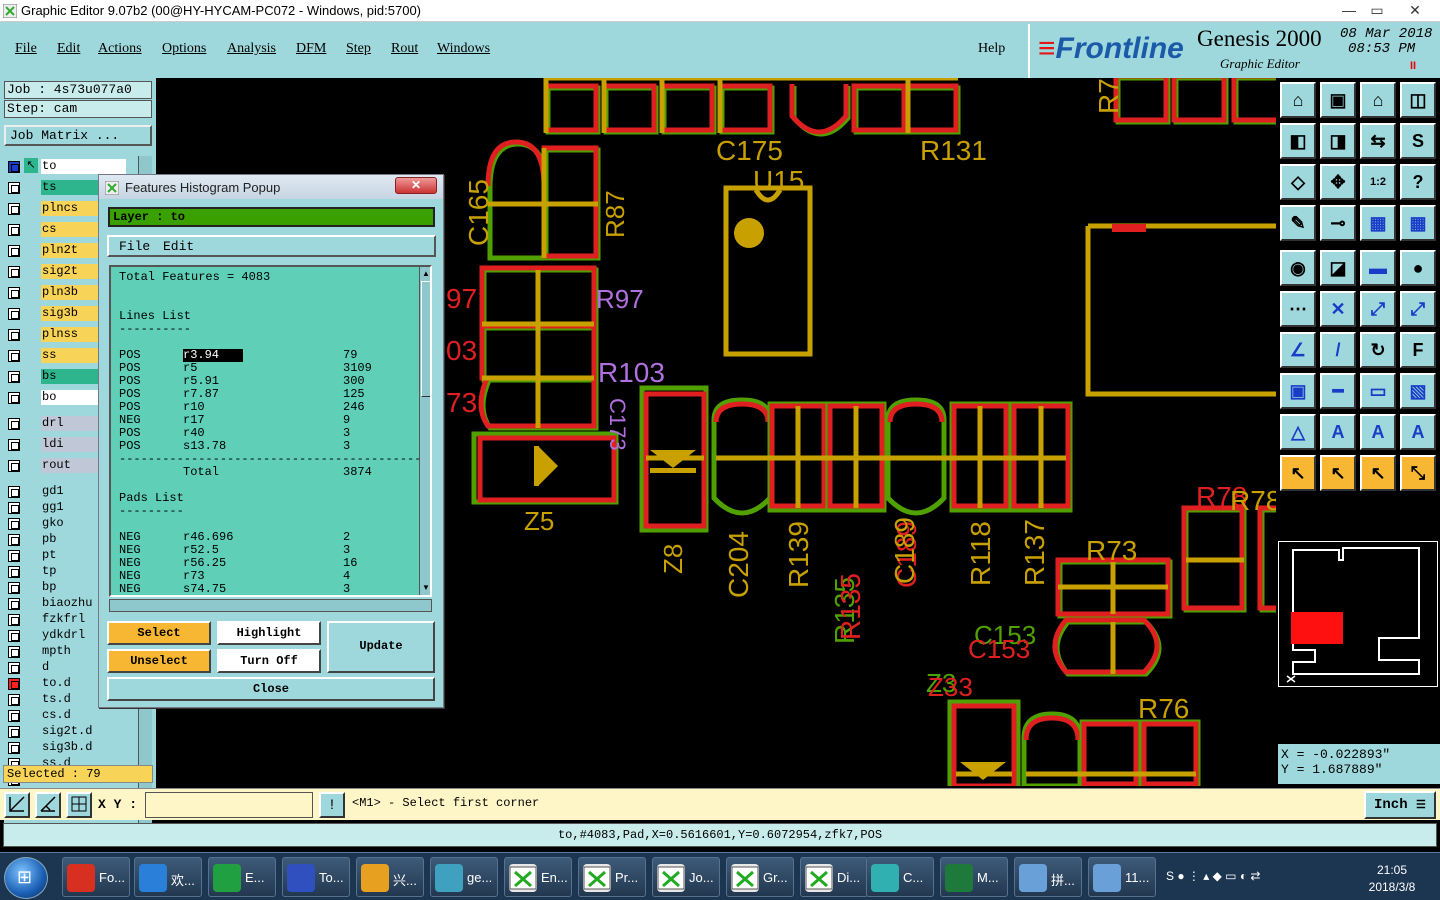 Image resolution: width=1440 pixels, height=900 pixels. What do you see at coordinates (463, 49) in the screenshot?
I see `menu-windows: Windows` at bounding box center [463, 49].